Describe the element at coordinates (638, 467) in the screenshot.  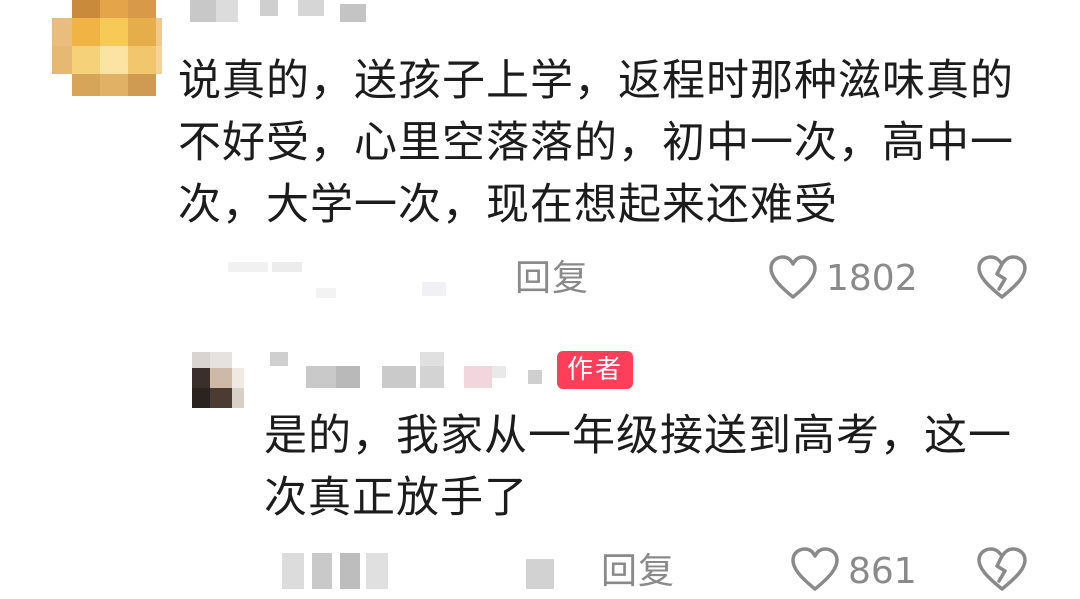
I see `comment-text: 是的，我家从一年级接送到高考，这一 次真正放手了` at that location.